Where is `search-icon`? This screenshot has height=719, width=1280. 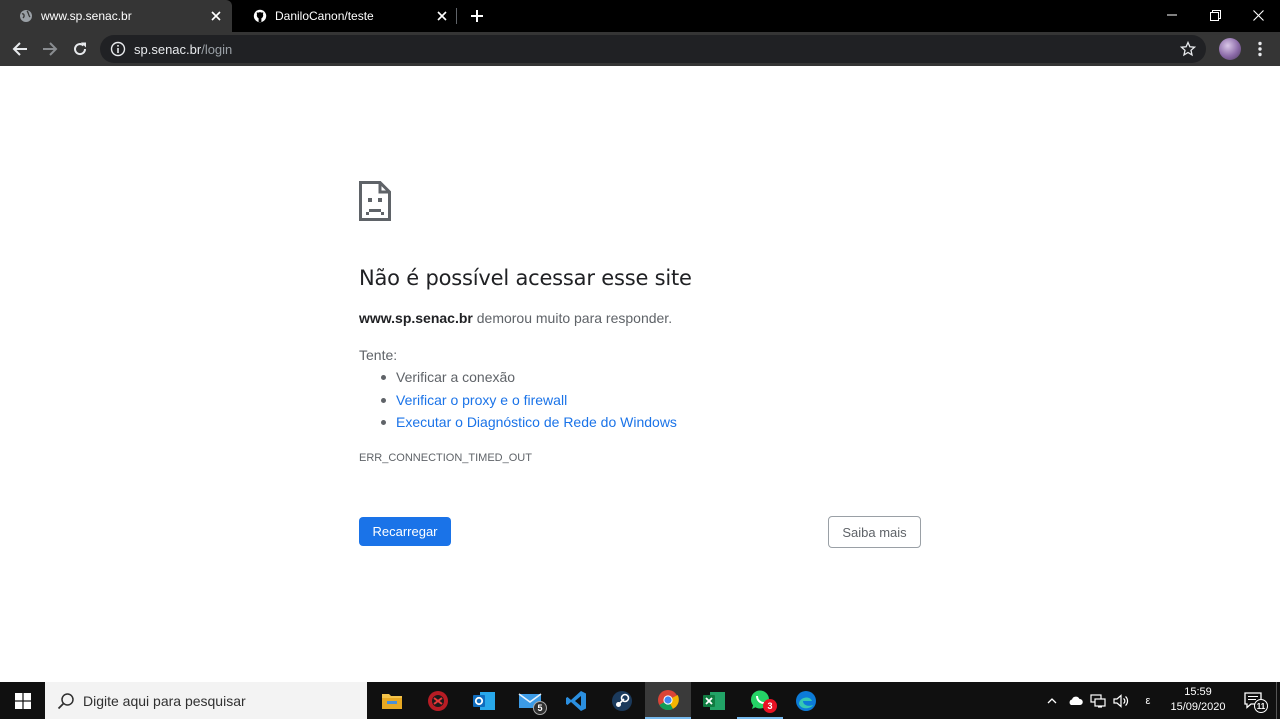
search-icon is located at coordinates (65, 700).